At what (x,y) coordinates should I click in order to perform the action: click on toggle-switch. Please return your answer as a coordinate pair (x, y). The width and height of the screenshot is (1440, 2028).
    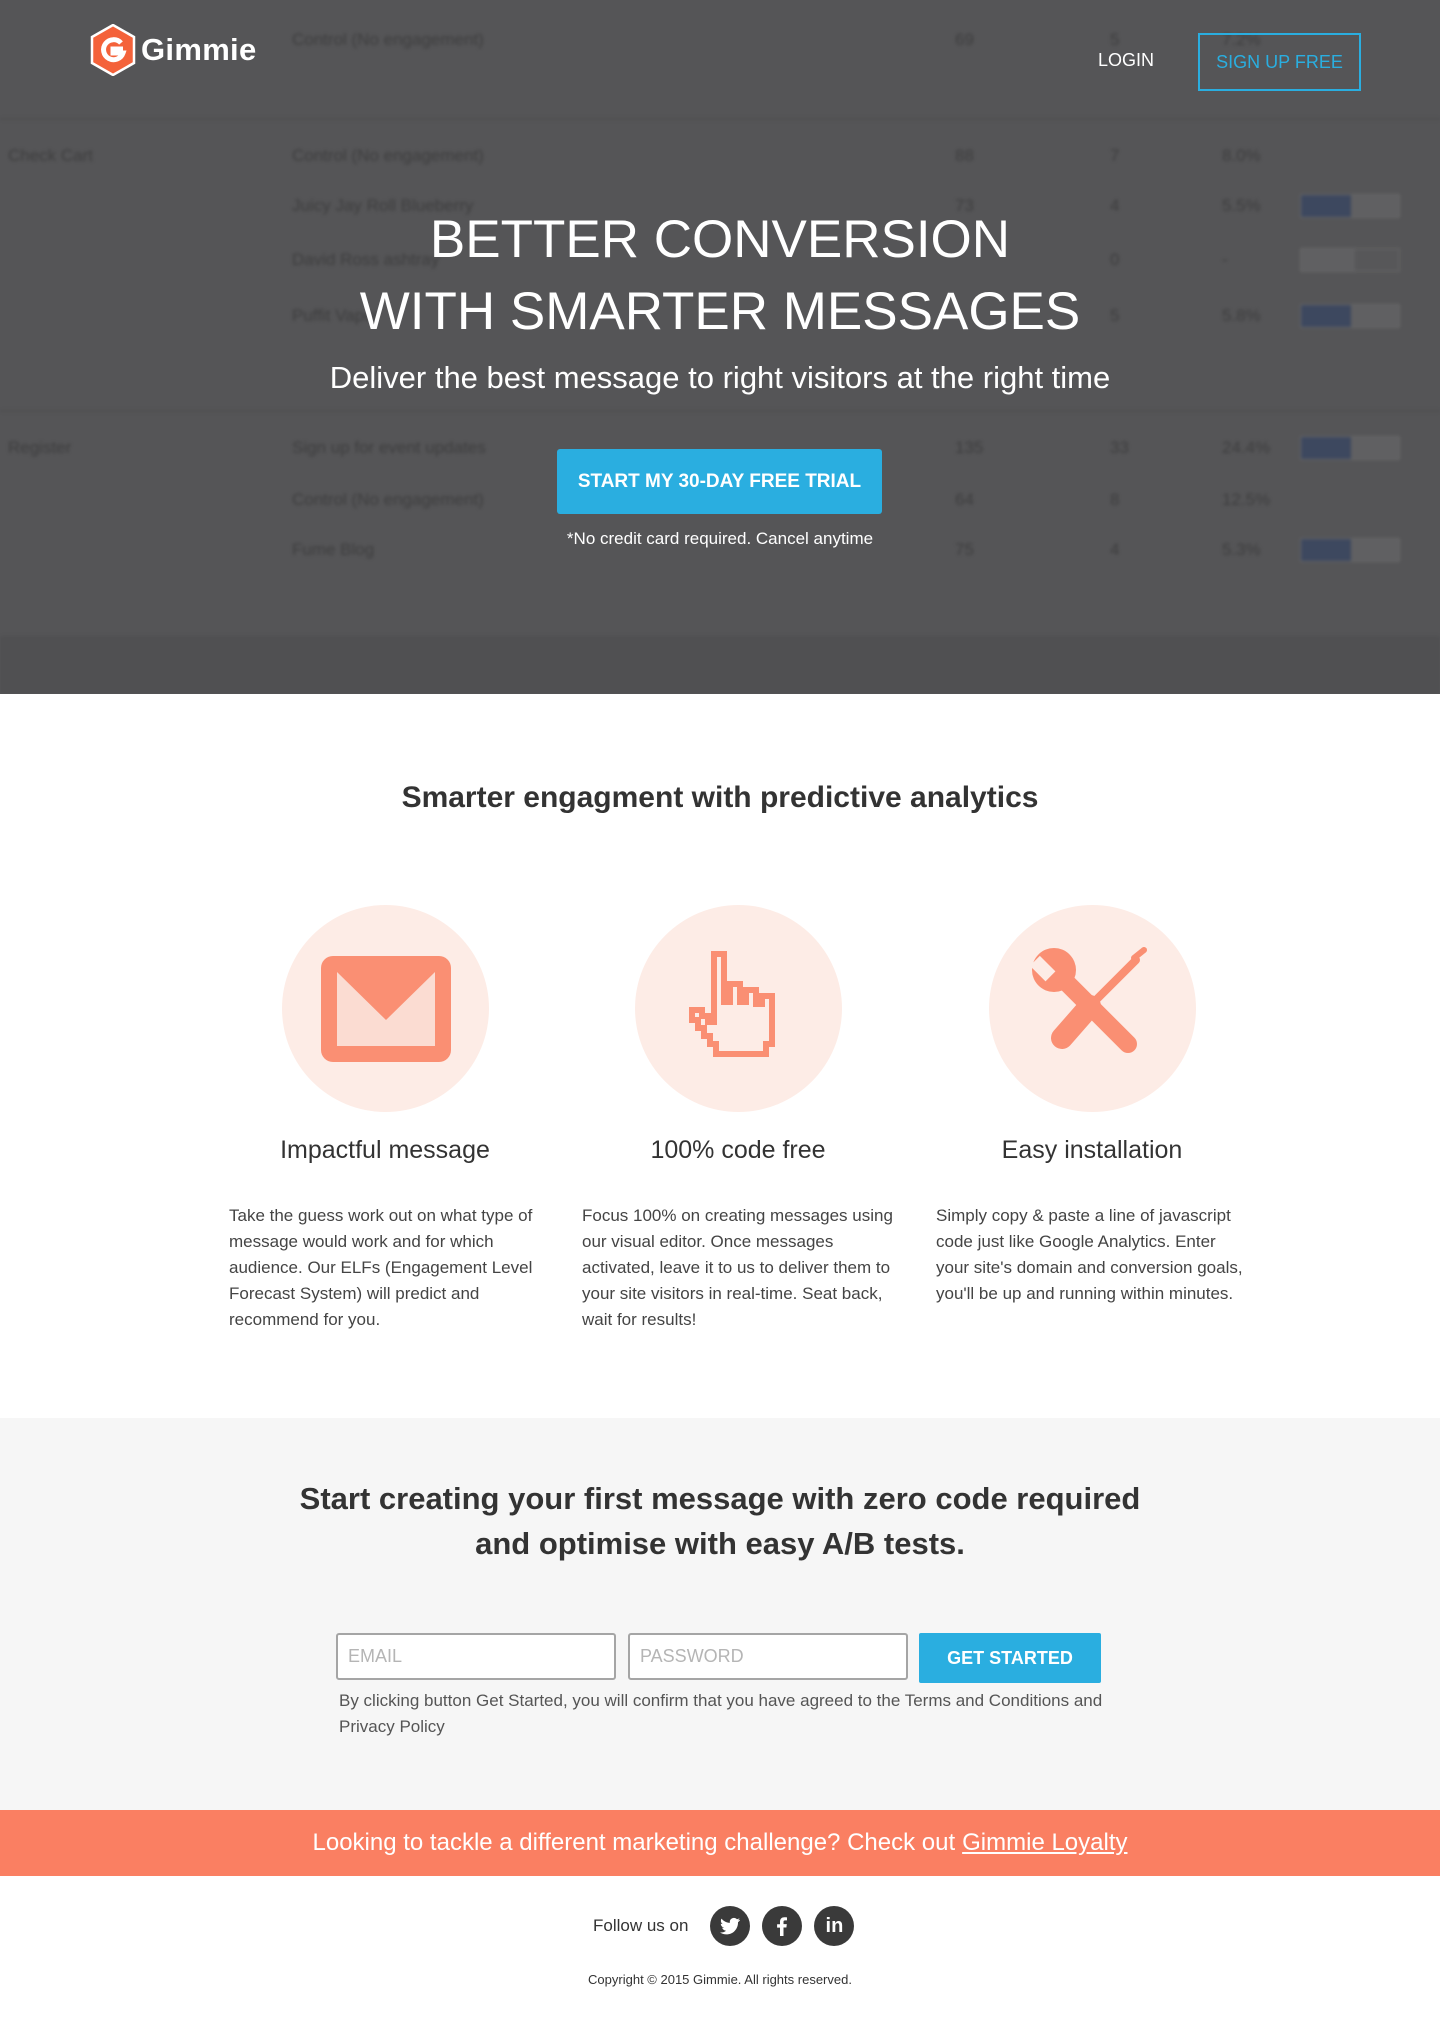
    Looking at the image, I should click on (1350, 448).